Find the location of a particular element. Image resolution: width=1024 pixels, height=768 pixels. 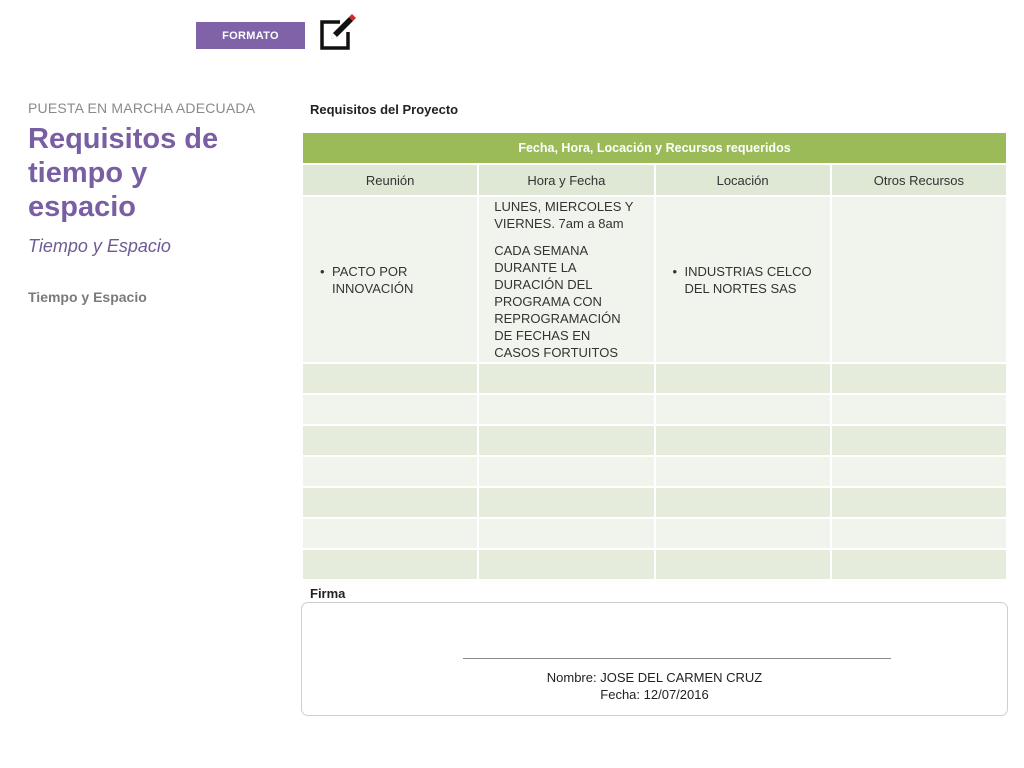

col-header-hora-fecha: Hora y Fecha is located at coordinates (566, 180).